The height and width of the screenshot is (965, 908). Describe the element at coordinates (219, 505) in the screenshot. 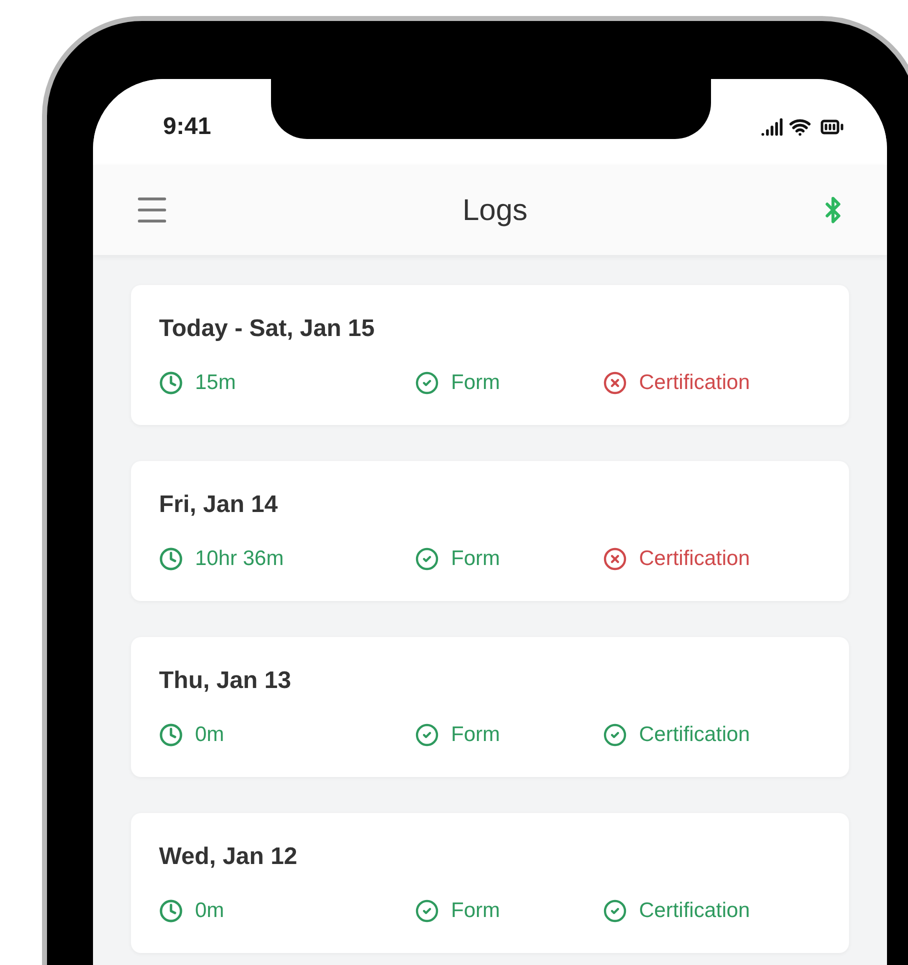

I see `log-date: Fri, Jan 14` at that location.